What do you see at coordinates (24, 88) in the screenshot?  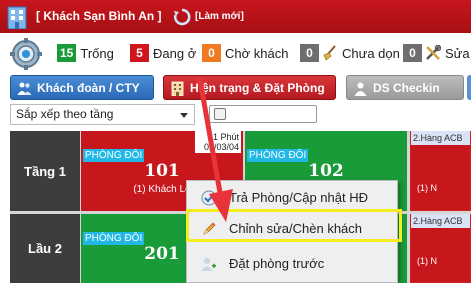 I see `group-icon` at bounding box center [24, 88].